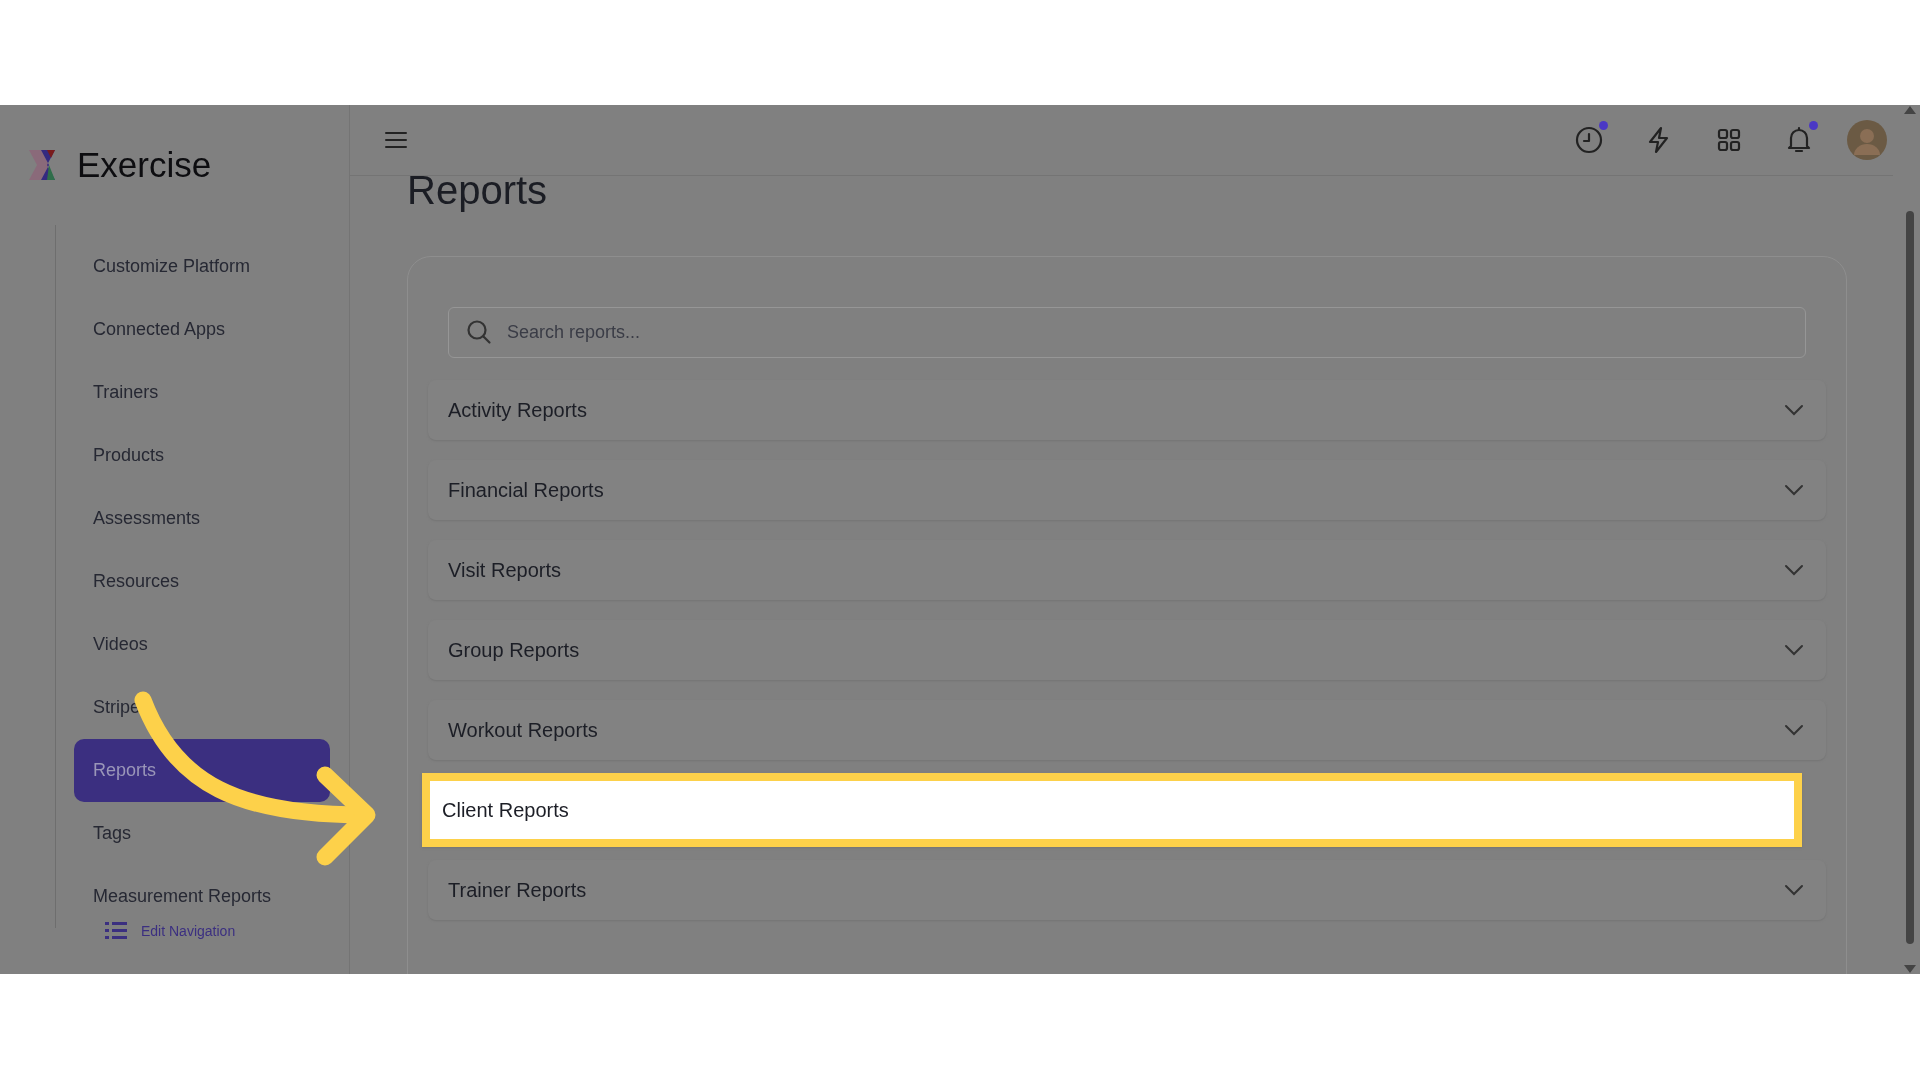 The height and width of the screenshot is (1080, 1920). Describe the element at coordinates (202, 833) in the screenshot. I see `sidebar-item: Tags` at that location.